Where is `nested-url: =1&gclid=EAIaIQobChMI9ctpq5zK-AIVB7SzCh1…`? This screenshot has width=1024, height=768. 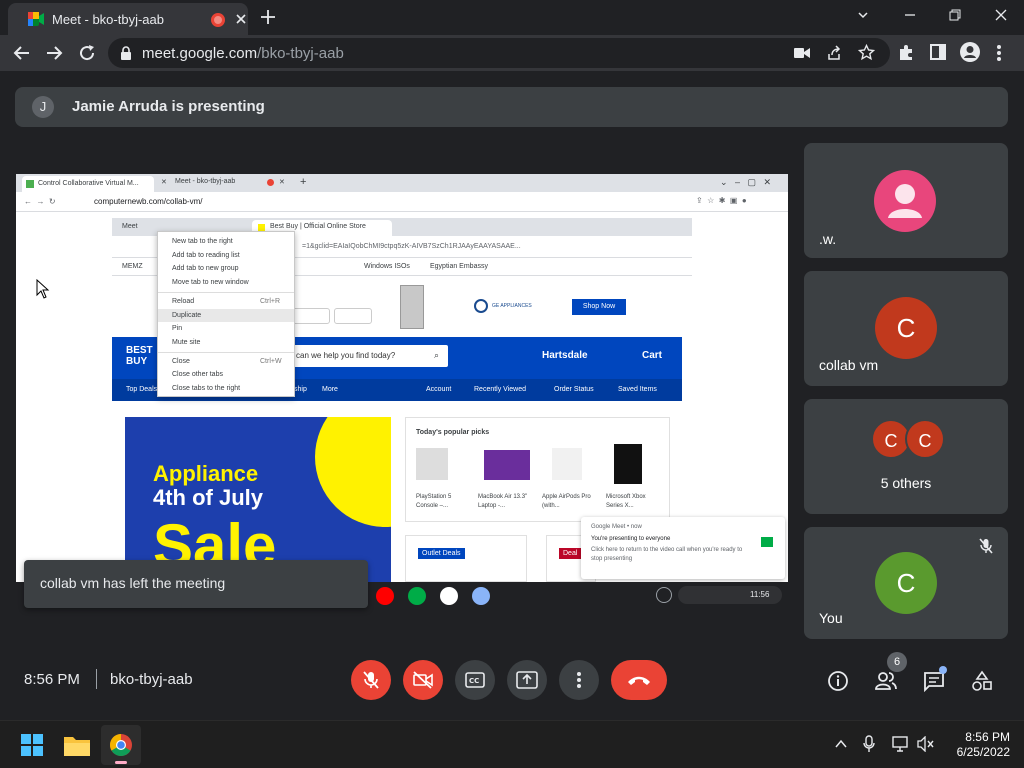
nested-url: =1&gclid=EAIaIQobChMI9ctpq5zK-AIVB7SzCh1… is located at coordinates (411, 246).